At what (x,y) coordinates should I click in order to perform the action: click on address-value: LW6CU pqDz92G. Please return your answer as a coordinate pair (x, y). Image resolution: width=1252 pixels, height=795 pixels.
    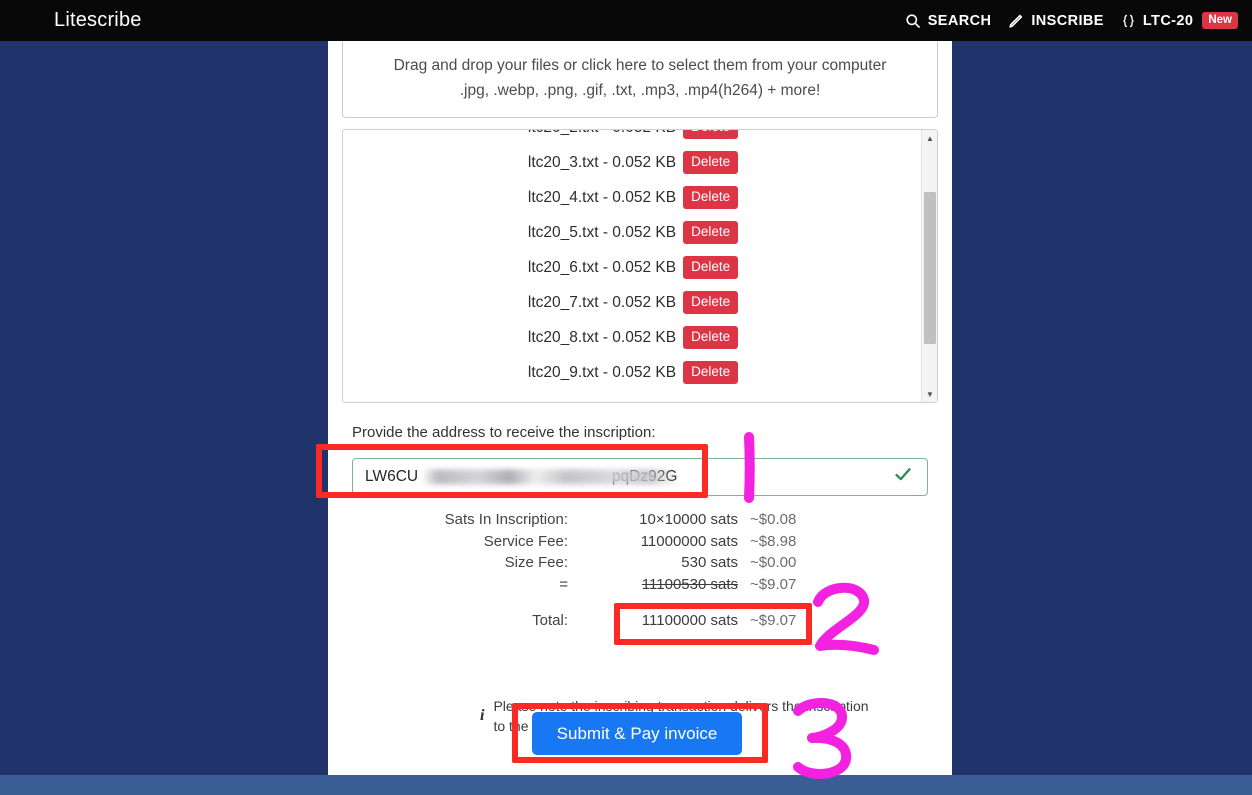
    Looking at the image, I should click on (522, 477).